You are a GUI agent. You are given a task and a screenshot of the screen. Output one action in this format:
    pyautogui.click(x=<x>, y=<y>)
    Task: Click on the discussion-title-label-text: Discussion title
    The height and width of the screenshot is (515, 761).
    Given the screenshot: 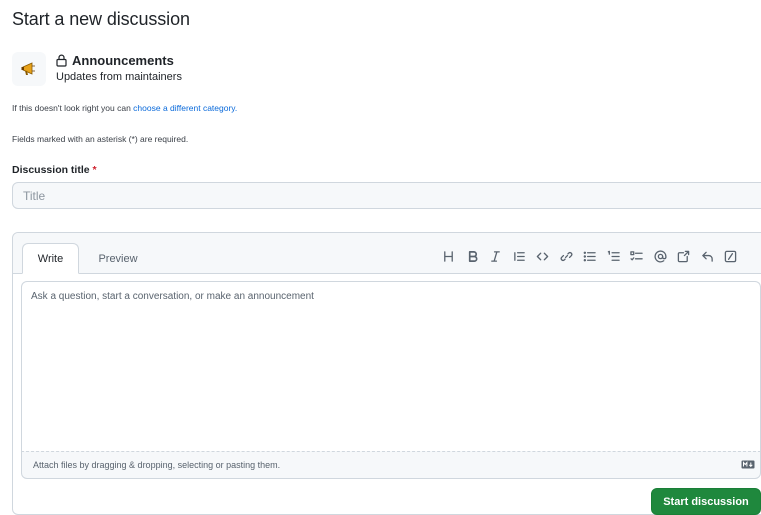 What is the action you would take?
    pyautogui.click(x=51, y=170)
    